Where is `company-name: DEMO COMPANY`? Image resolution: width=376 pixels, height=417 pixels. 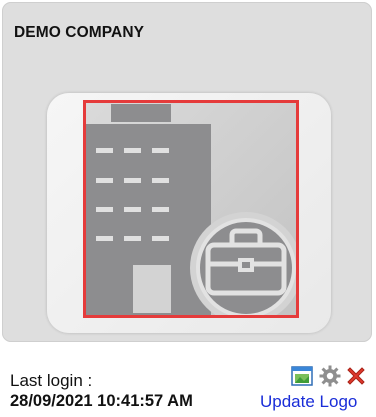 company-name: DEMO COMPANY is located at coordinates (79, 32).